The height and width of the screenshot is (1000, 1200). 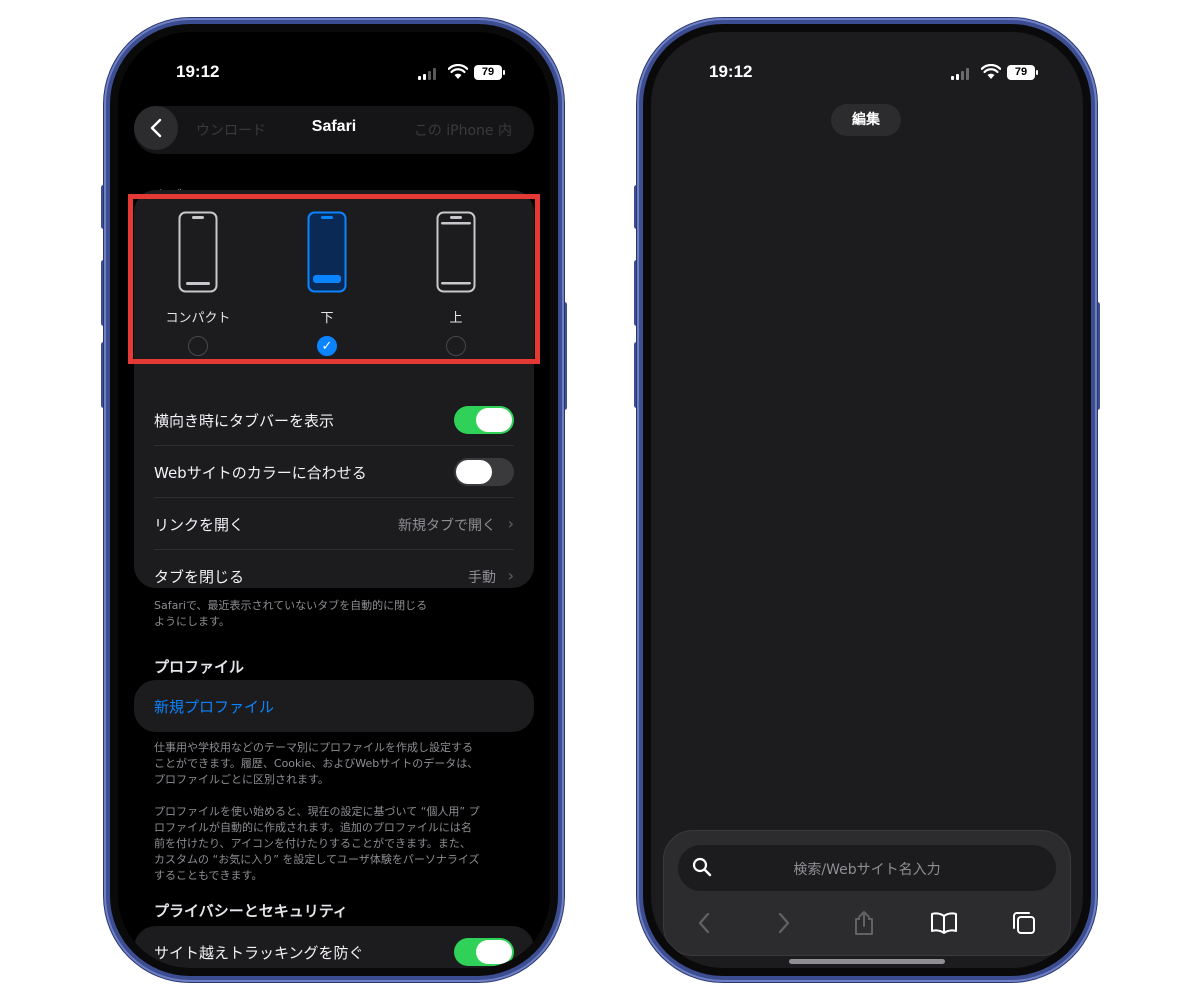 I want to click on tabs-icon, so click(x=1024, y=923).